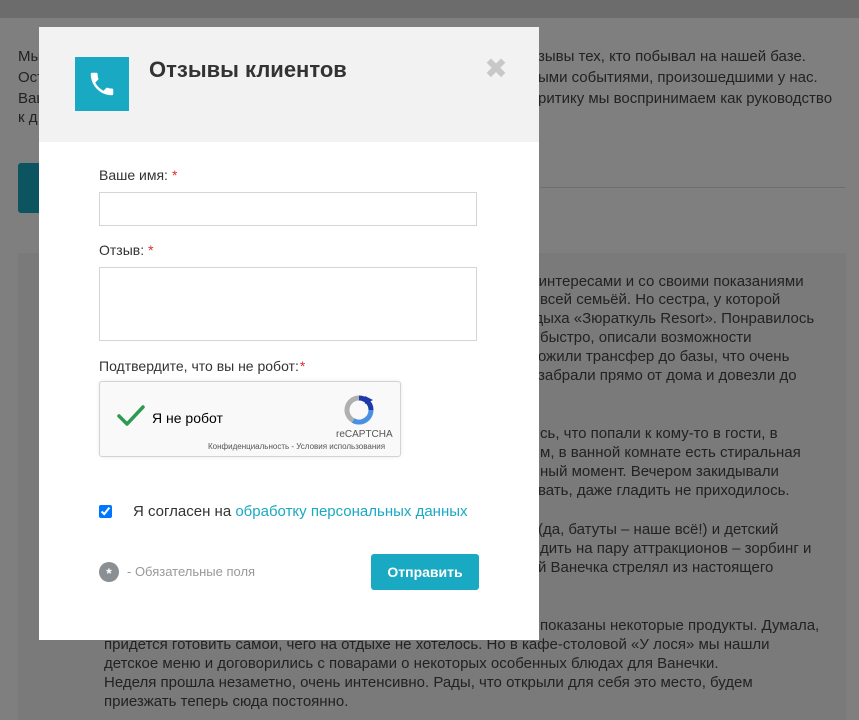 Image resolution: width=859 pixels, height=720 pixels. I want to click on name-label-text: Ваше имя:, so click(133, 175).